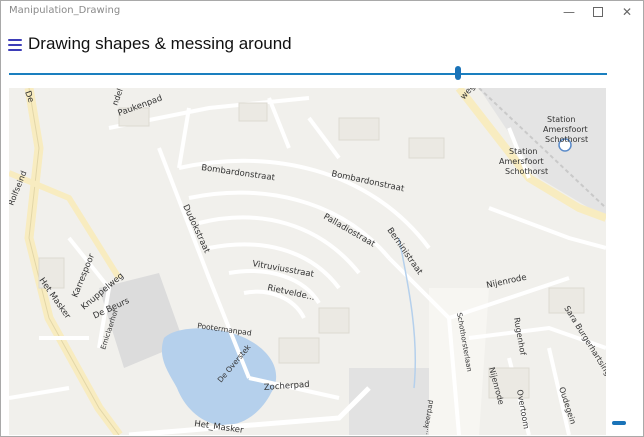 This screenshot has width=644, height=437. I want to click on map-label-station-b1: Station, so click(523, 151).